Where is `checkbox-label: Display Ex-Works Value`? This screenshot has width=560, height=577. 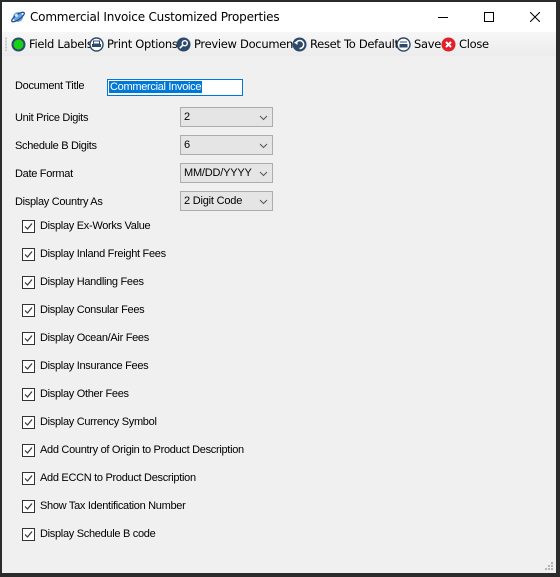 checkbox-label: Display Ex-Works Value is located at coordinates (95, 226).